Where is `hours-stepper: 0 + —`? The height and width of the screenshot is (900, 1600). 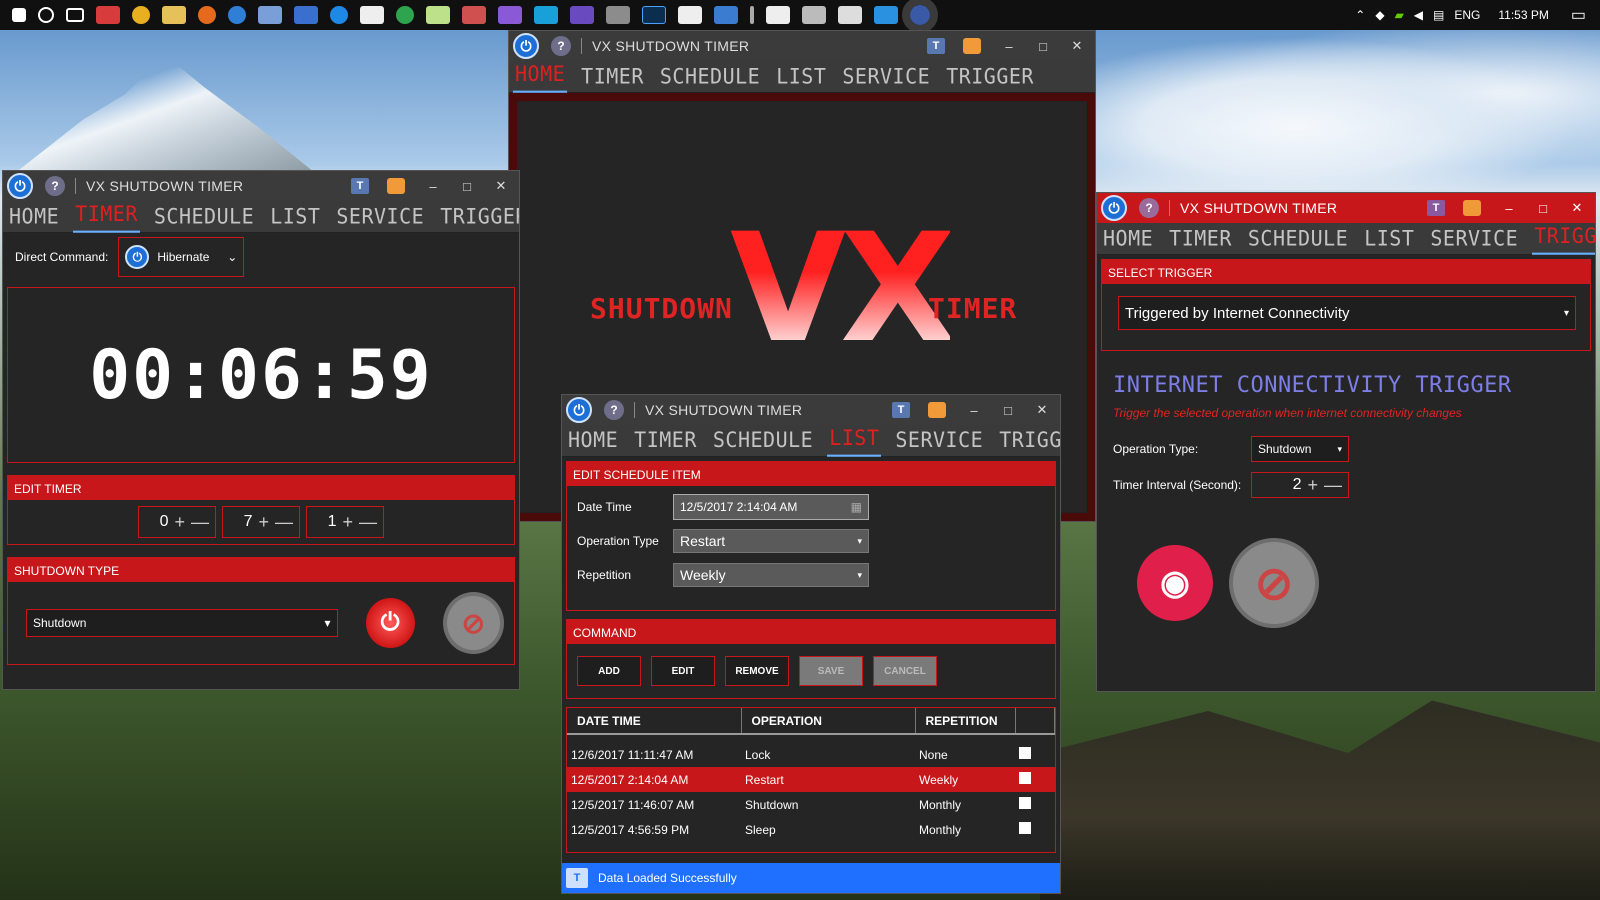 hours-stepper: 0 + — is located at coordinates (177, 522).